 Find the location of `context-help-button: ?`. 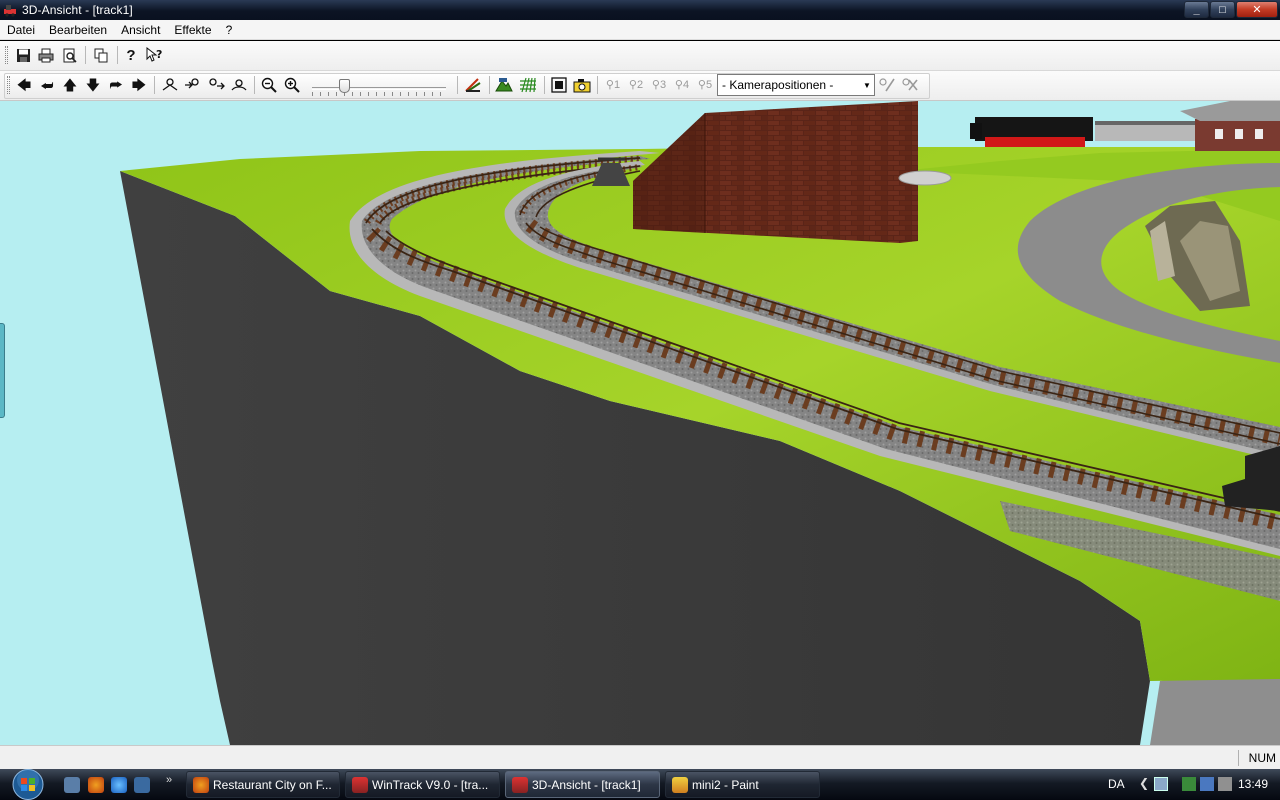

context-help-button: ? is located at coordinates (155, 55).